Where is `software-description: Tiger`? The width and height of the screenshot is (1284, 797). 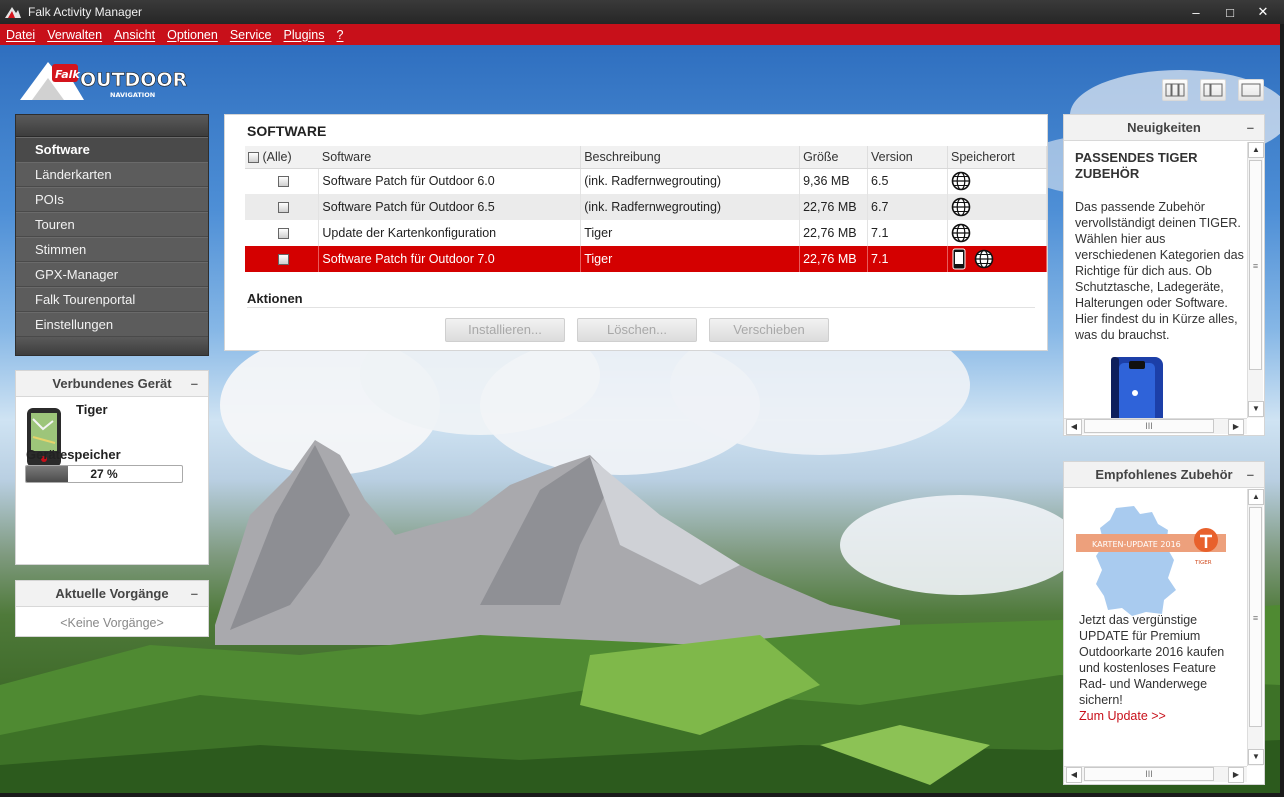 software-description: Tiger is located at coordinates (690, 259).